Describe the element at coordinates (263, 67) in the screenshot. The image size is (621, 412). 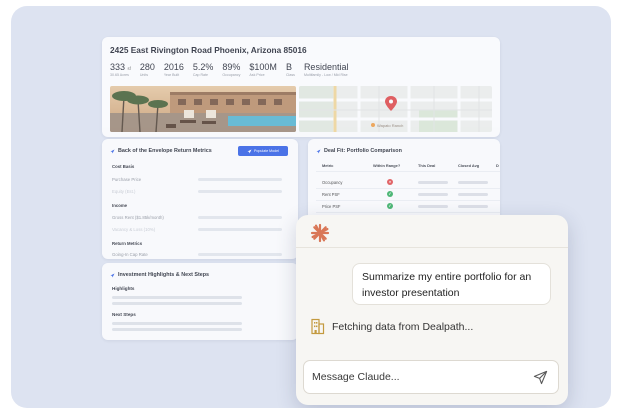
I see `stat-value: $100M` at that location.